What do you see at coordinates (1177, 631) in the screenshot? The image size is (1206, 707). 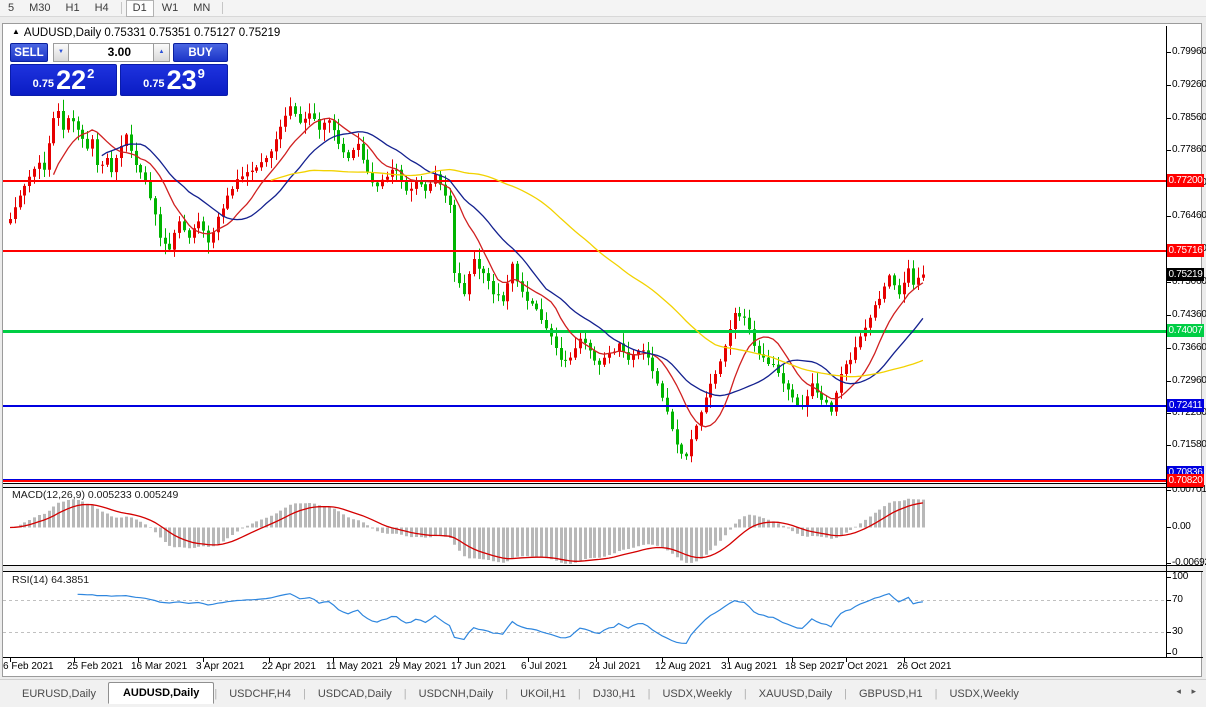 I see `rsi-axis-tick-label: 30` at bounding box center [1177, 631].